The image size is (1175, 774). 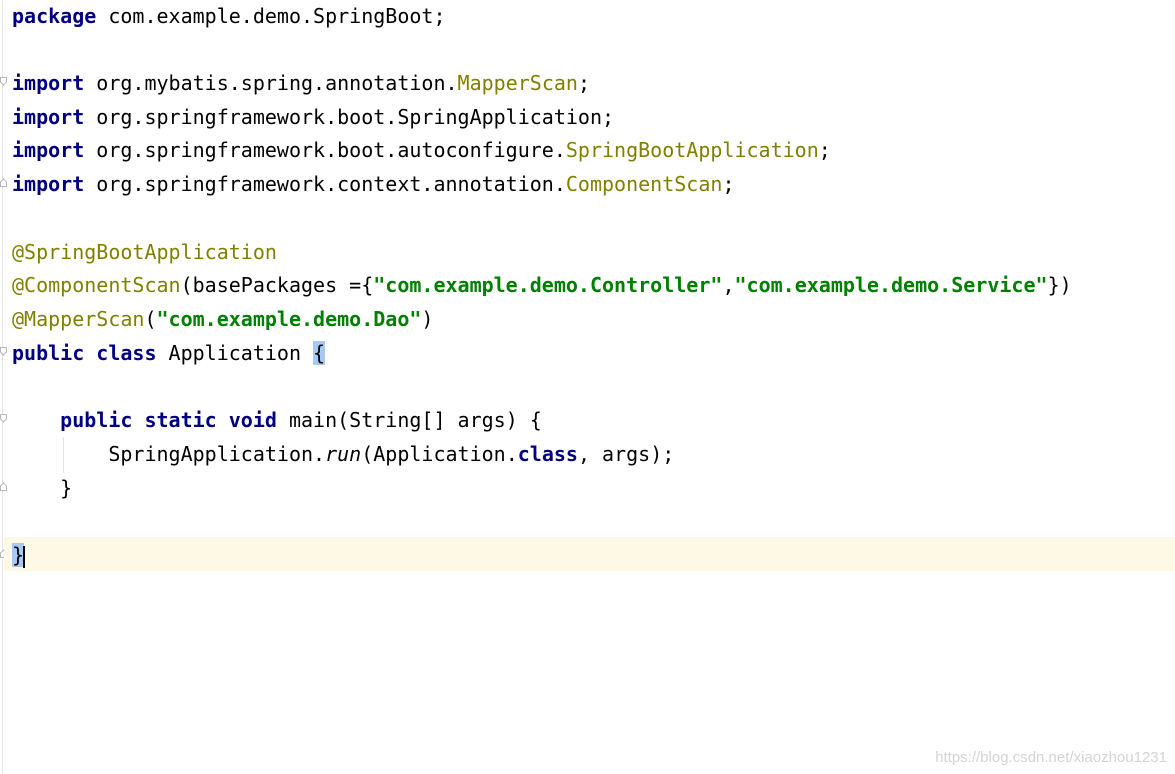 I want to click on watermark: https://blog.csdn.net/xiaozhou1231, so click(x=1051, y=757).